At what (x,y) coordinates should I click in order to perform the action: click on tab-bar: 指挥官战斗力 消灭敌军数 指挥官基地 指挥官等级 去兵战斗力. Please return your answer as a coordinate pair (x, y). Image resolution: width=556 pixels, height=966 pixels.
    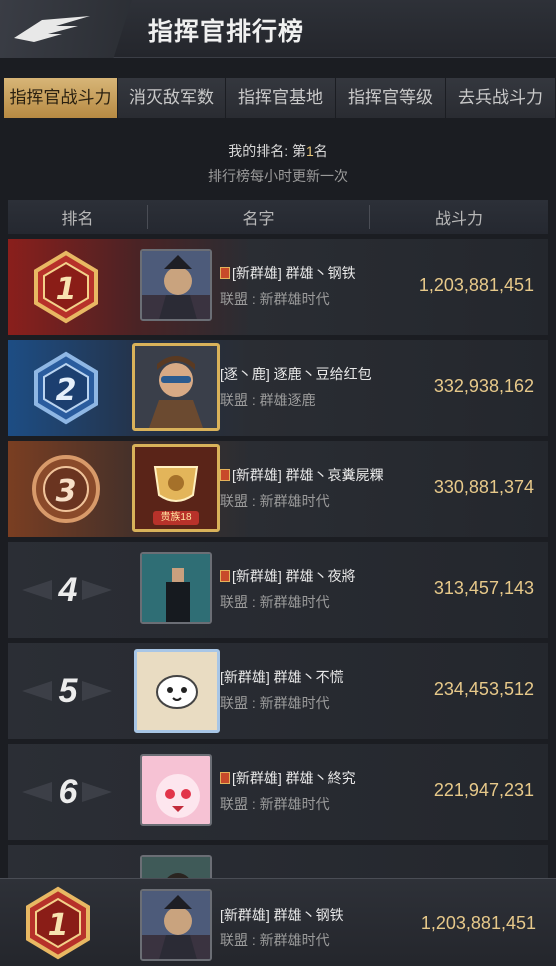
    Looking at the image, I should click on (280, 98).